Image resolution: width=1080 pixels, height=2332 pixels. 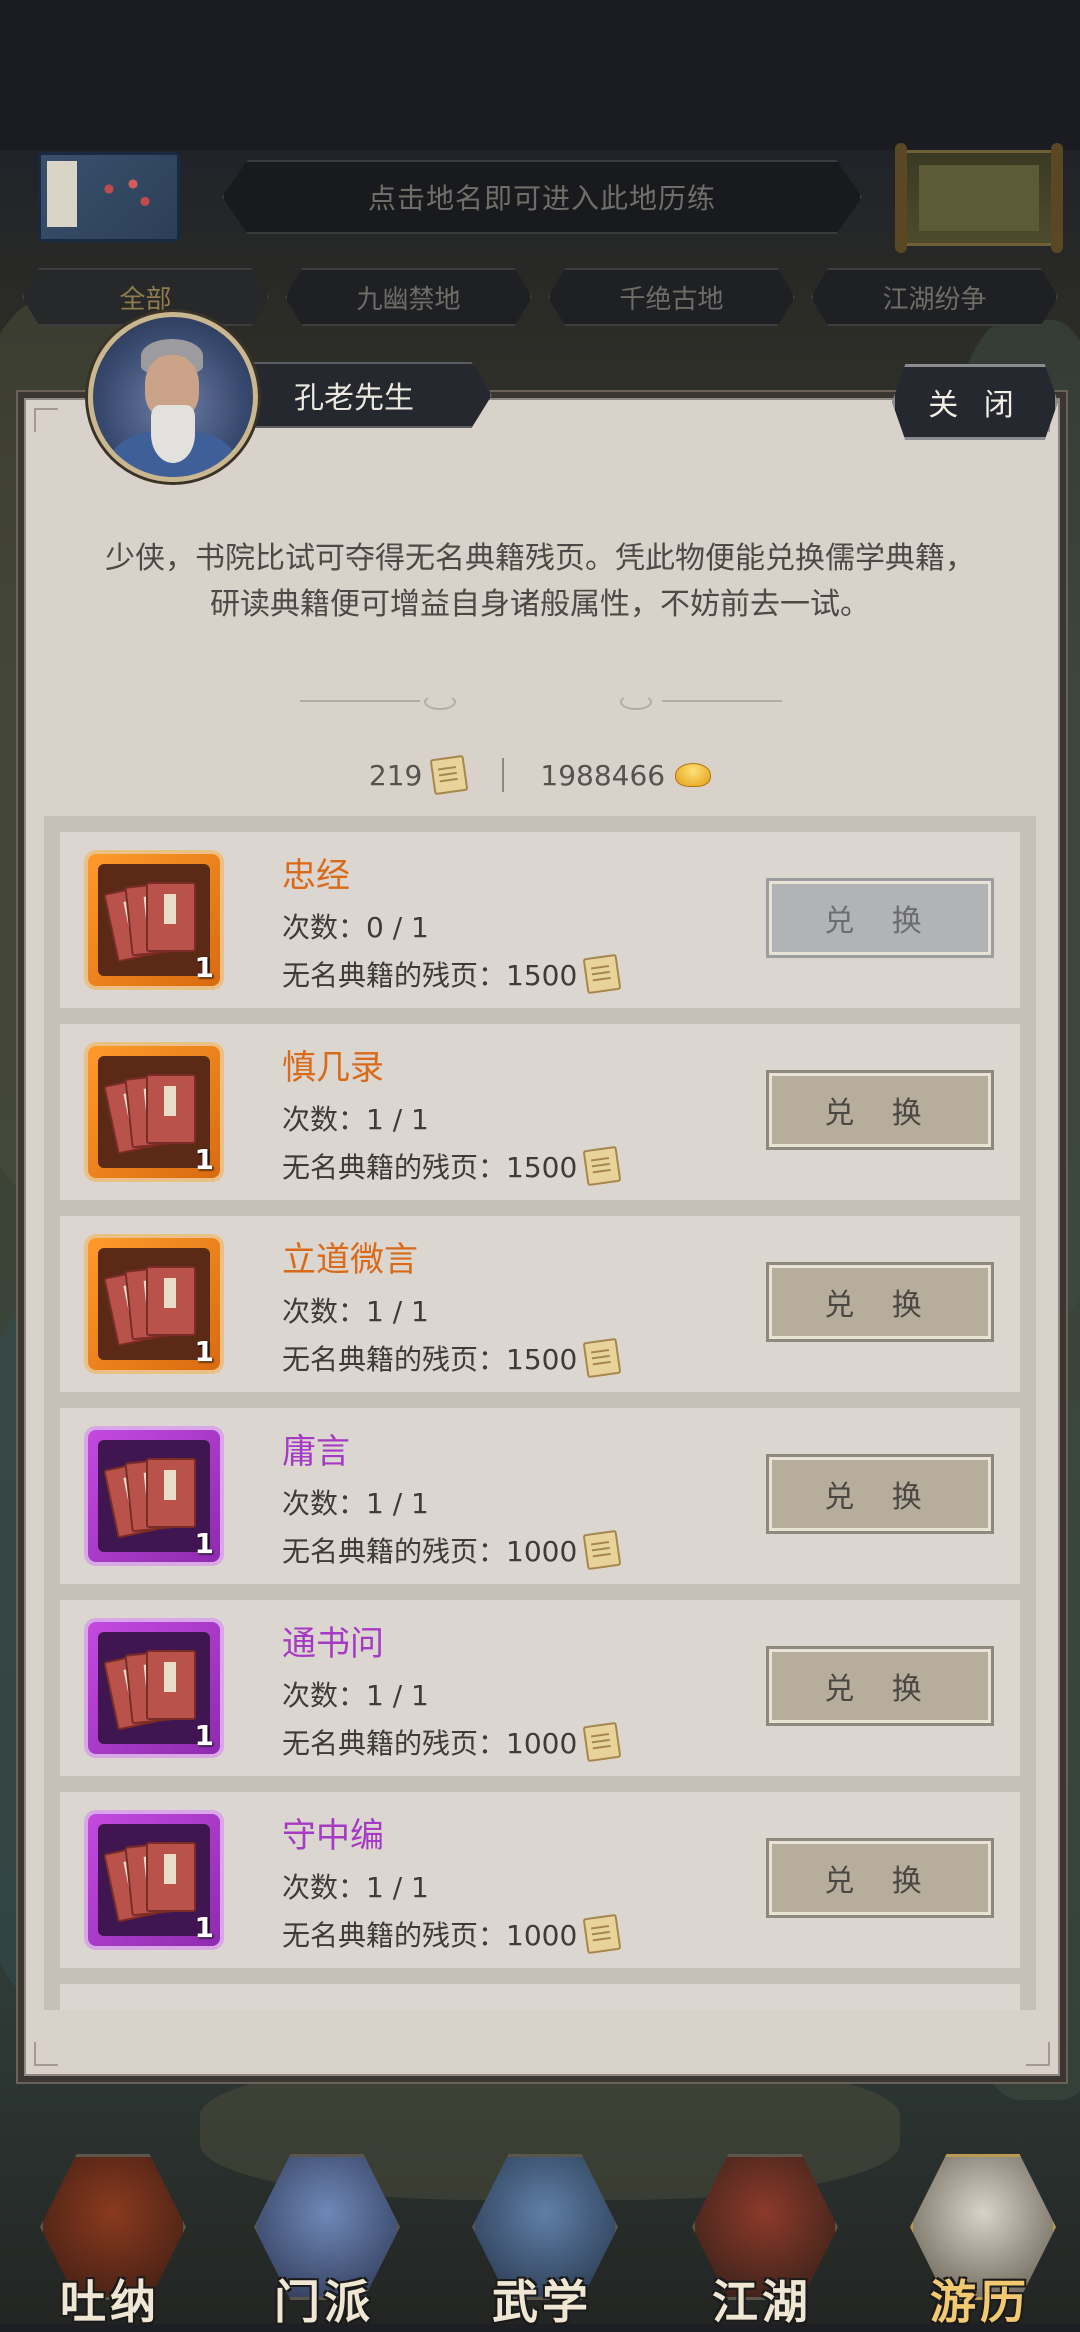 What do you see at coordinates (543, 2241) in the screenshot?
I see `nav-wuxue: 武学` at bounding box center [543, 2241].